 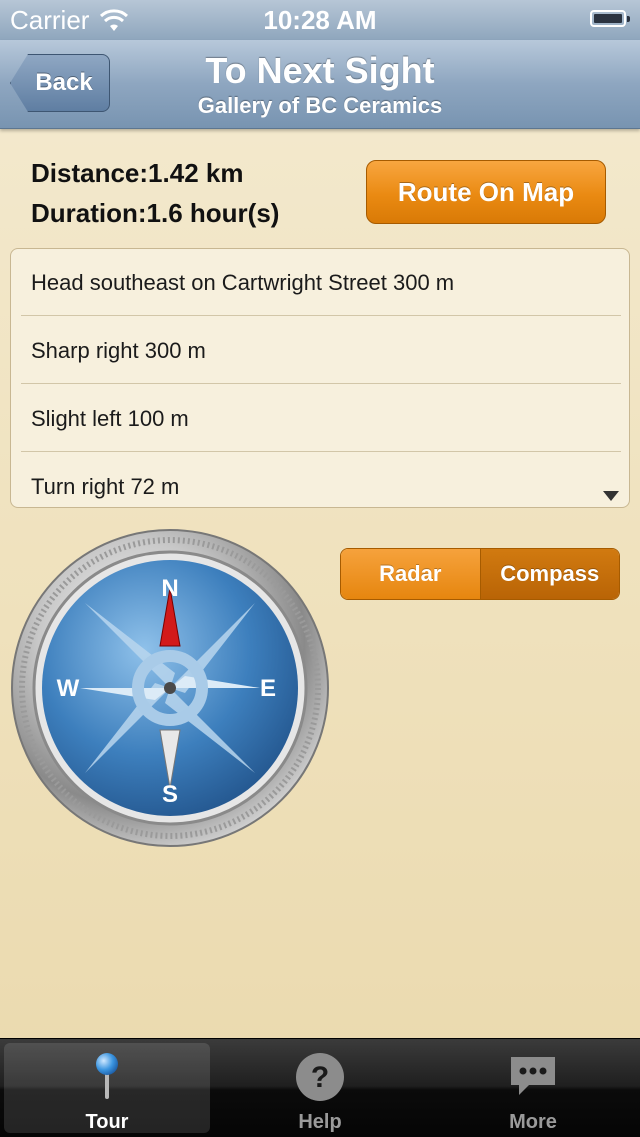 I want to click on view-mode-segmented-control: Radar Compass, so click(x=480, y=574).